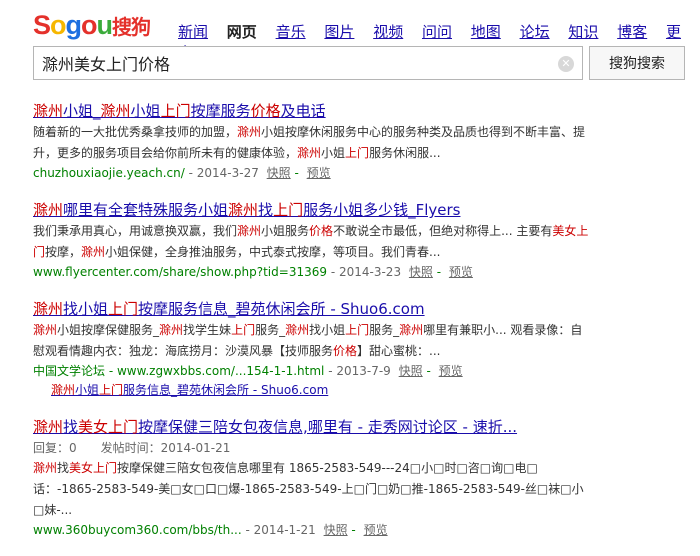  What do you see at coordinates (193, 32) in the screenshot?
I see `nav-item-news: 新闻` at bounding box center [193, 32].